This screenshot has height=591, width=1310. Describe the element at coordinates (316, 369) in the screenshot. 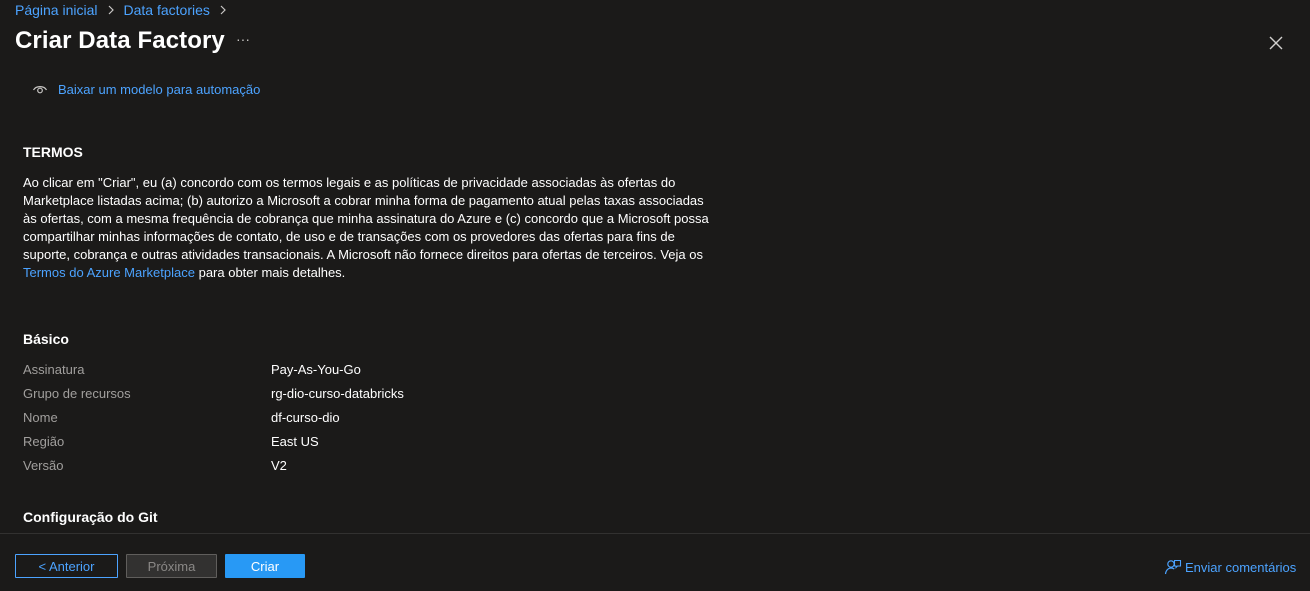

I see `subscription-value: Pay-As-You-Go` at that location.